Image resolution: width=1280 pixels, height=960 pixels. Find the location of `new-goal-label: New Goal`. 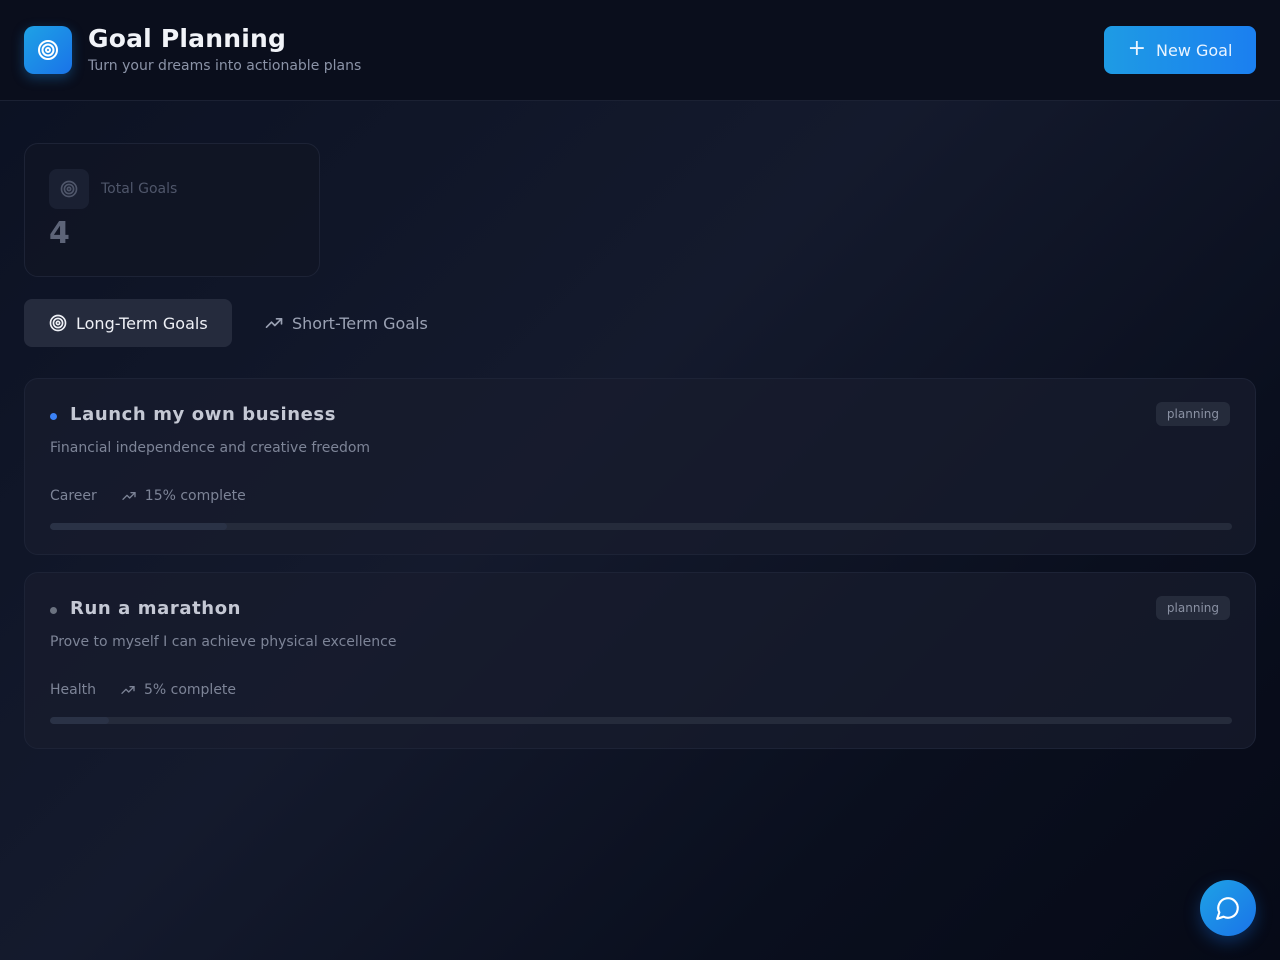

new-goal-label: New Goal is located at coordinates (1194, 50).